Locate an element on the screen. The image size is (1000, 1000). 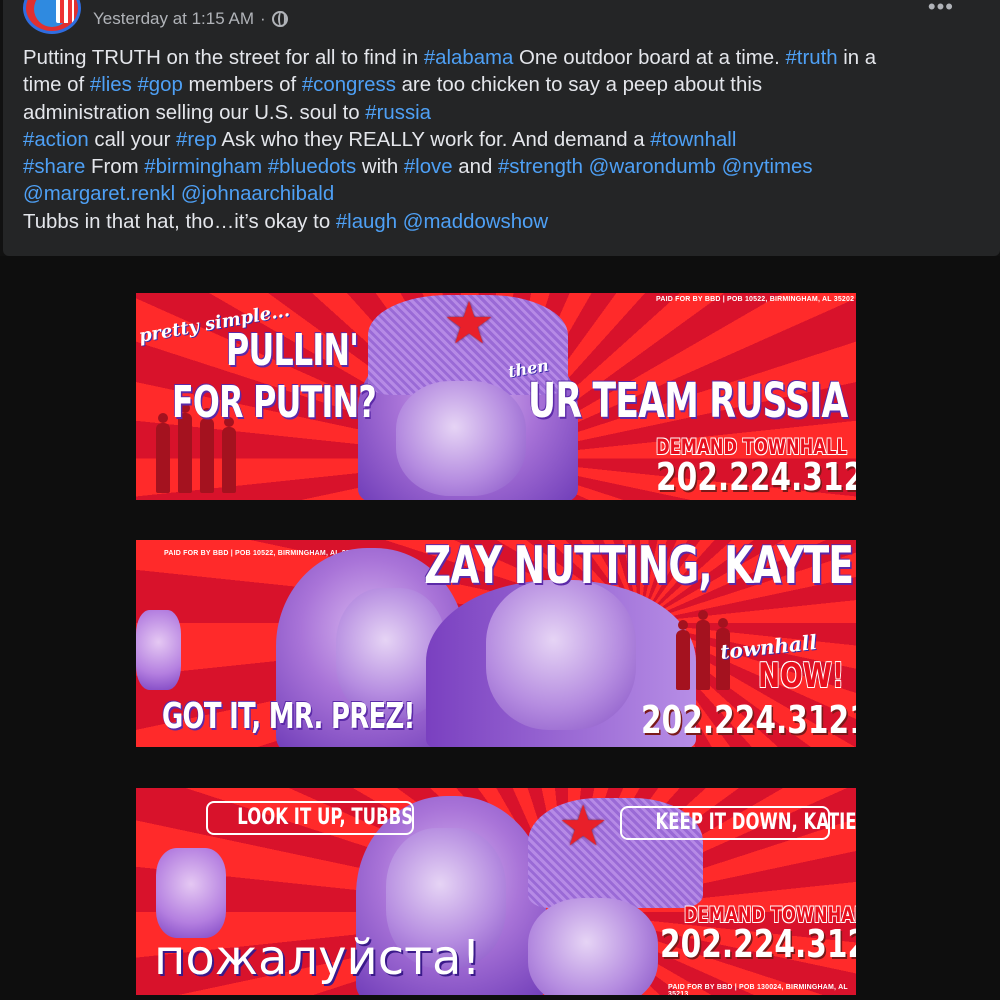
hashtag-link: #rep is located at coordinates (196, 140).